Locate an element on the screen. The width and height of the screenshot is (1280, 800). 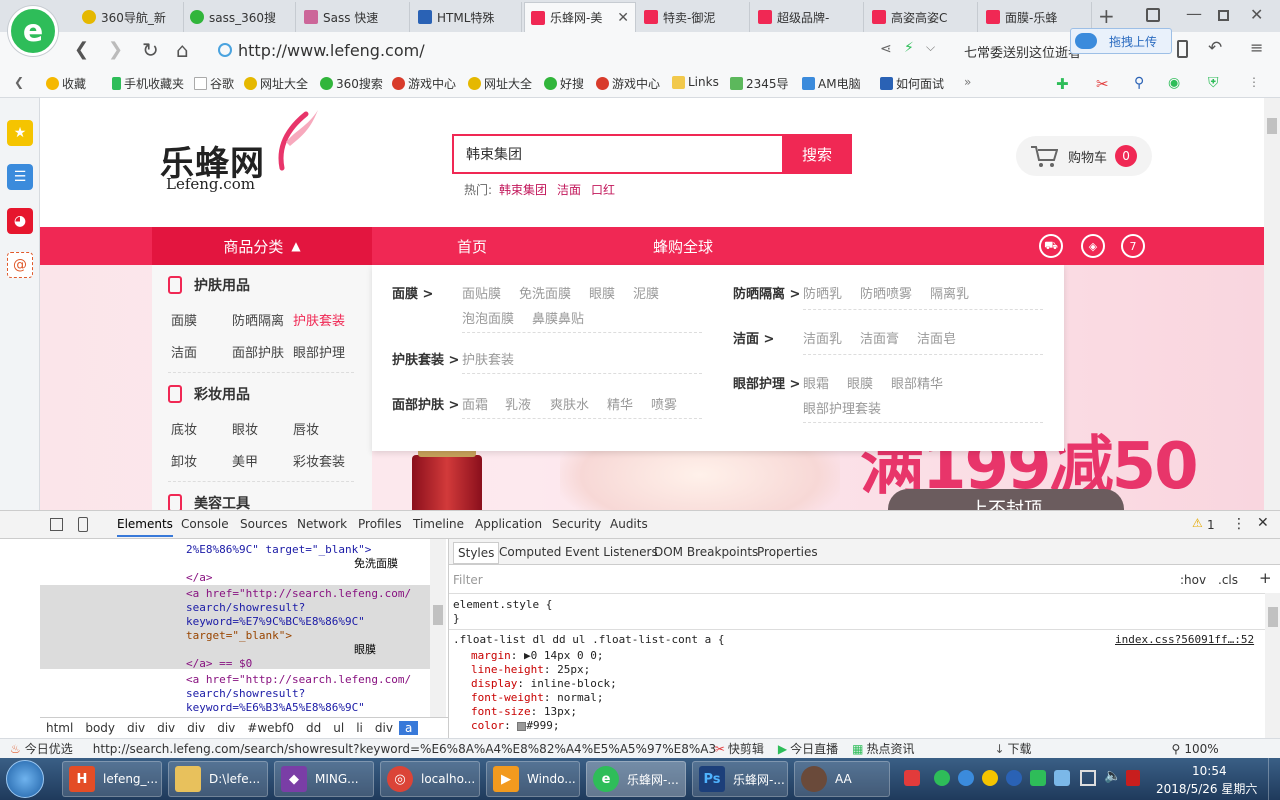
code-line: keyword=%E6%B3%A5%E8%86%9C" is located at coordinates (275, 708).